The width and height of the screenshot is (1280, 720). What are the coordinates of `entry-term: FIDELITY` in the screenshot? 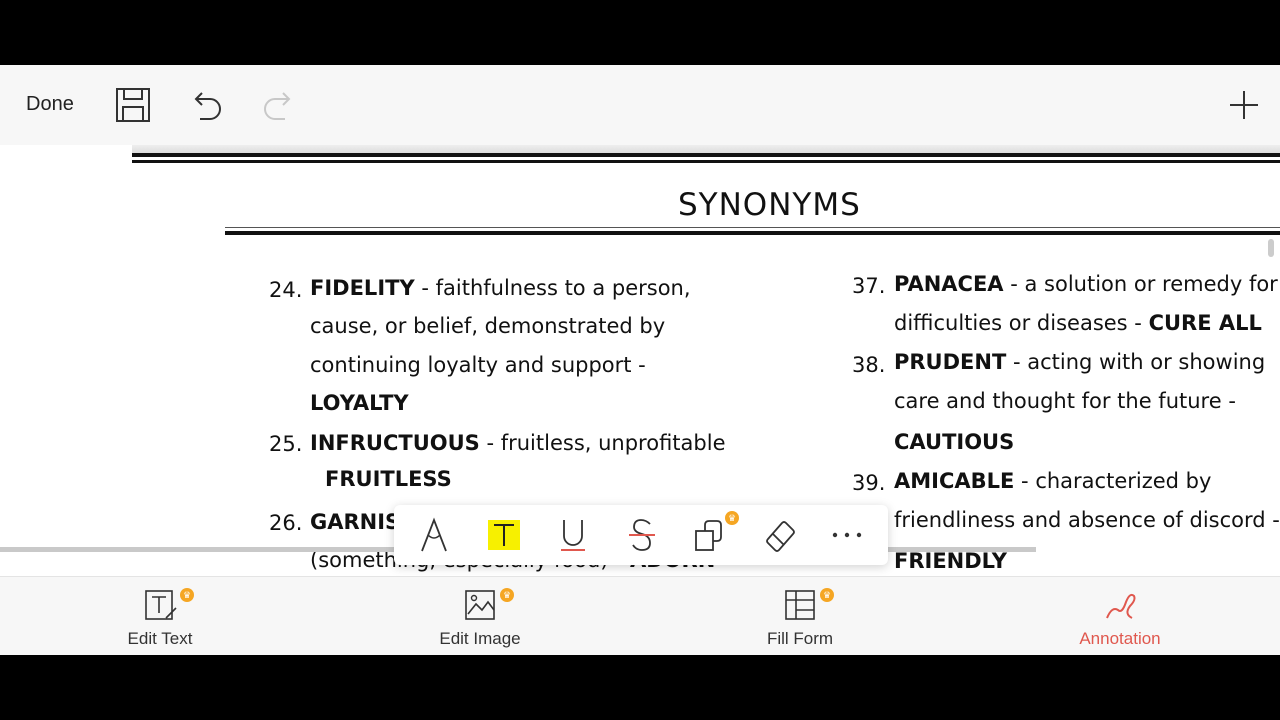 It's located at (362, 288).